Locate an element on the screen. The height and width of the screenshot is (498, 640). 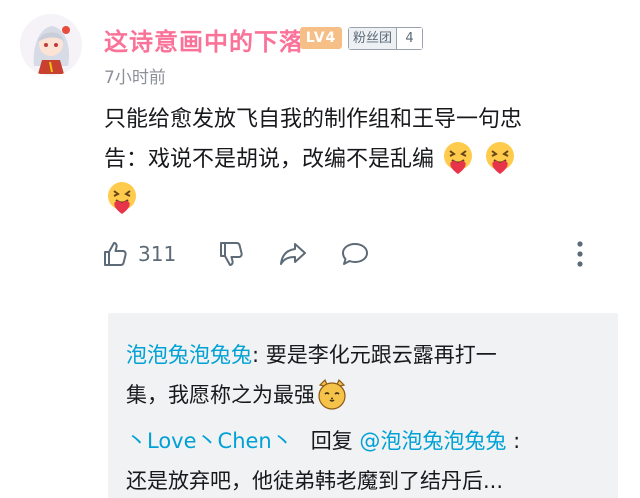
username: 这诗意画中的下落 is located at coordinates (204, 39).